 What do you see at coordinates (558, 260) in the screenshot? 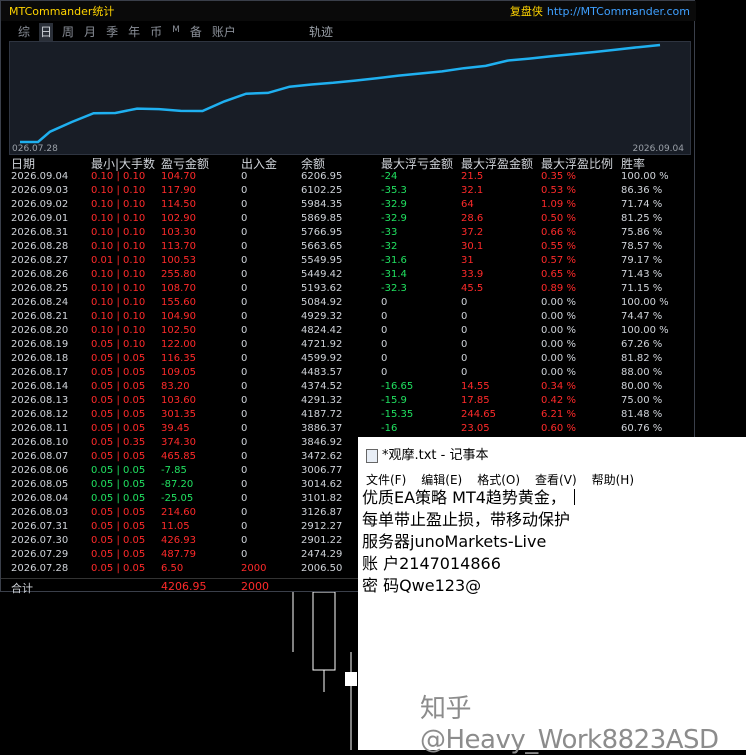
I see `table-cell: 0.57 %` at bounding box center [558, 260].